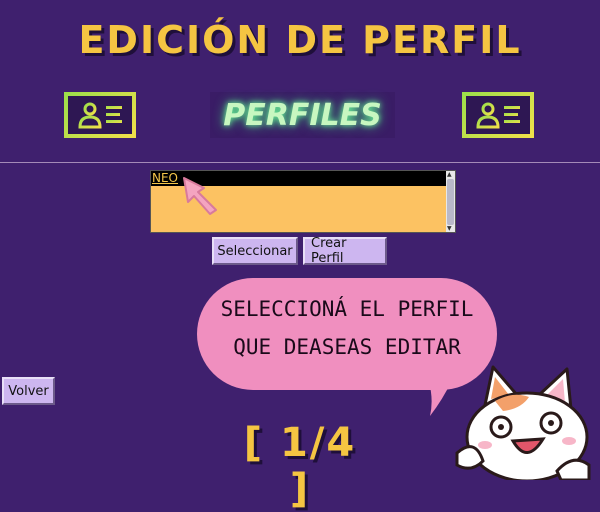  I want to click on back-button: Volver, so click(28, 391).